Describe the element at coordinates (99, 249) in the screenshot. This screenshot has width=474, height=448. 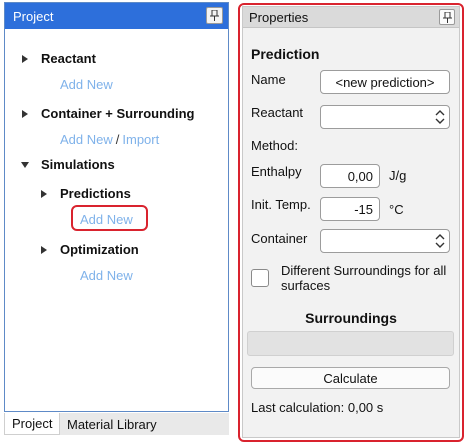
I see `tree-label-optimization: Optimization` at that location.